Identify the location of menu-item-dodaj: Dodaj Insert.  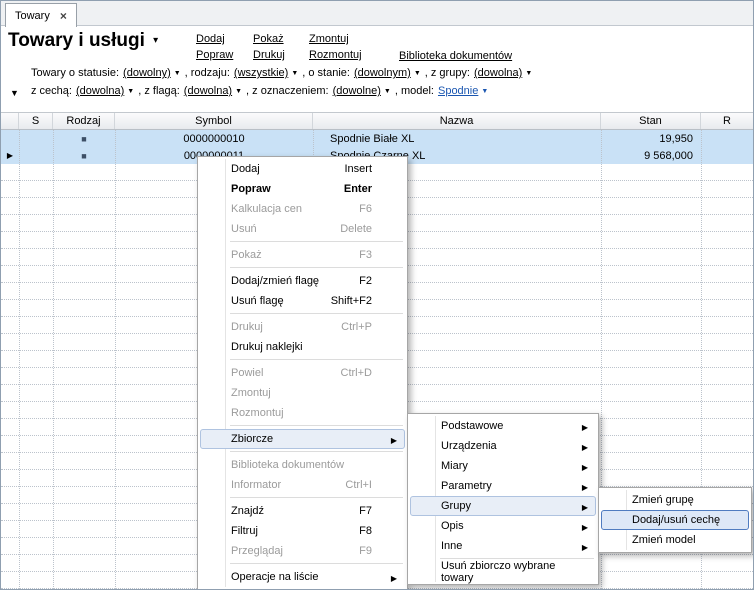
(302, 169).